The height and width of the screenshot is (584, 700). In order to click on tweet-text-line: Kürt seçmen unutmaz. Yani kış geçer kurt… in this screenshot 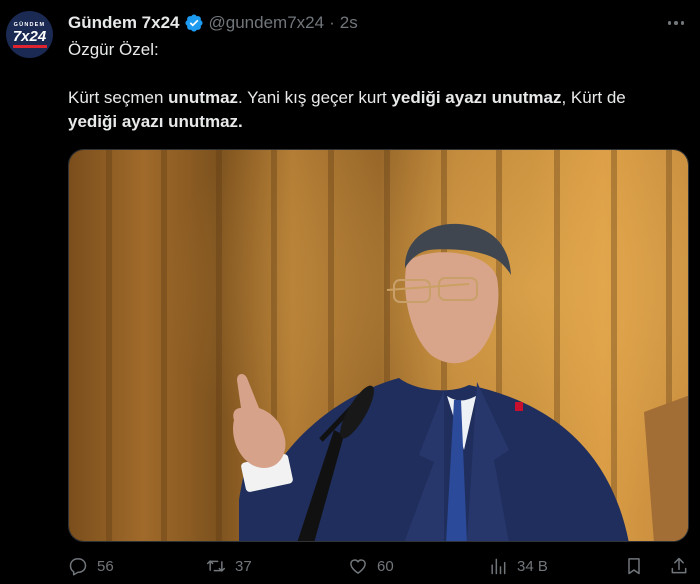, I will do `click(378, 98)`.